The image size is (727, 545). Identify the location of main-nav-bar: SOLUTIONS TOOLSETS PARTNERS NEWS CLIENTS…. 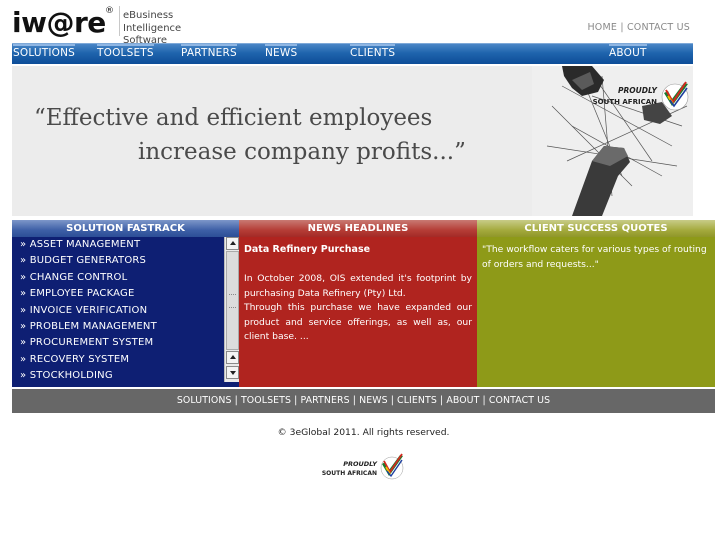
(352, 53).